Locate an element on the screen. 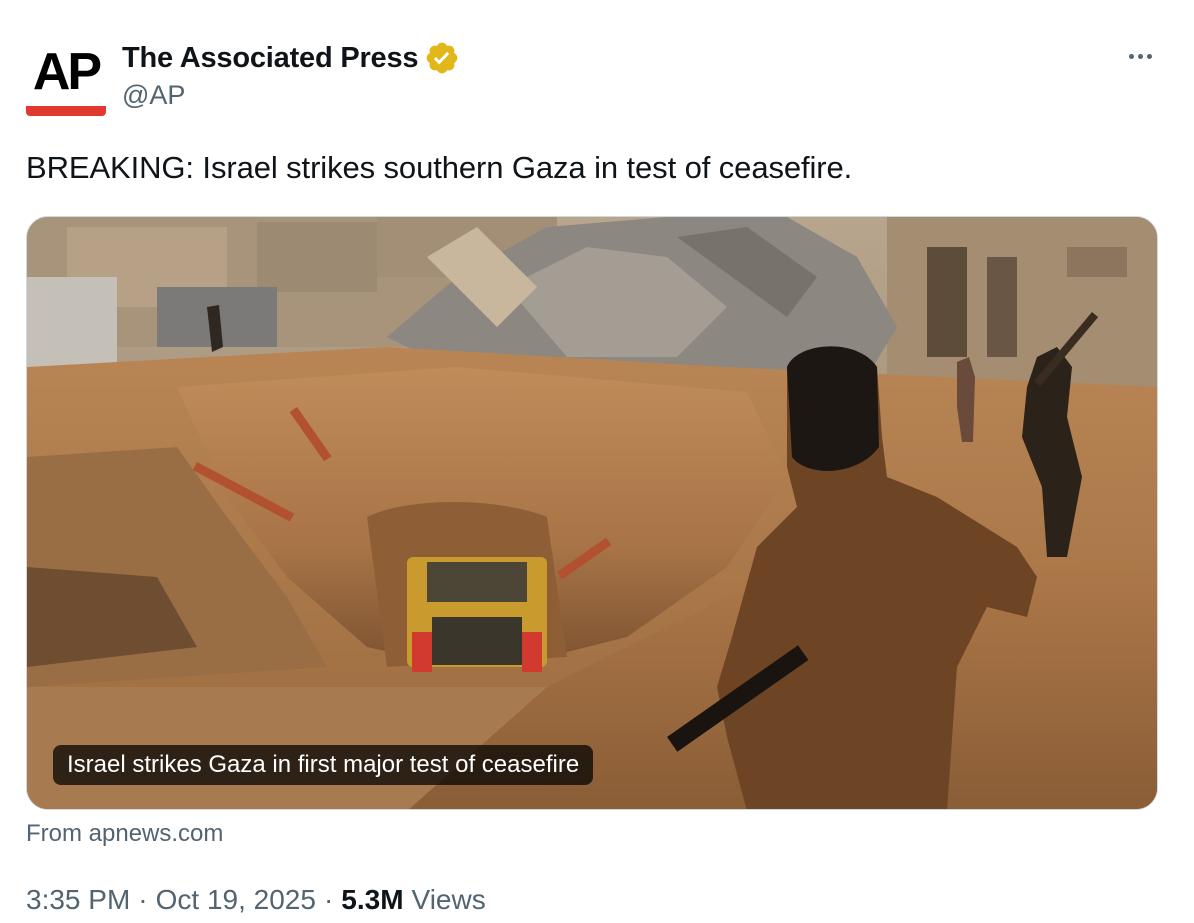 This screenshot has height=923, width=1194. tweet-time: 3:35 PM is located at coordinates (78, 900).